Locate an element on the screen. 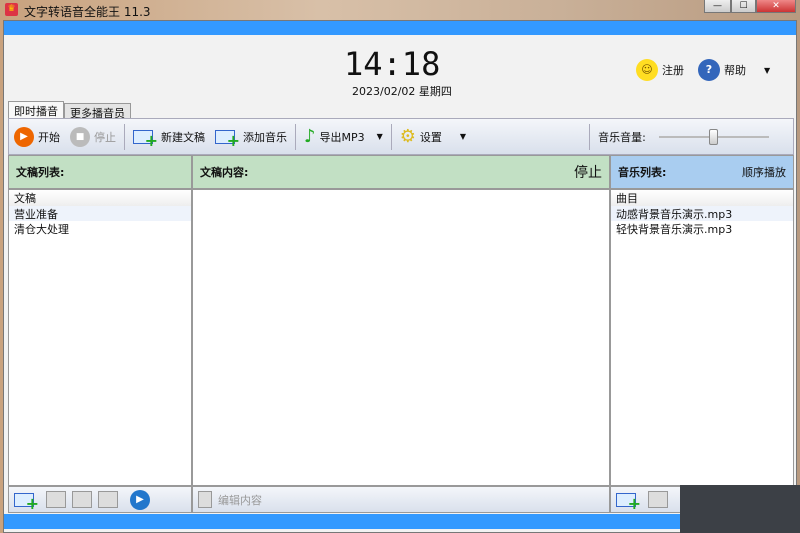 The width and height of the screenshot is (800, 533). play-status: 停止 is located at coordinates (588, 173).